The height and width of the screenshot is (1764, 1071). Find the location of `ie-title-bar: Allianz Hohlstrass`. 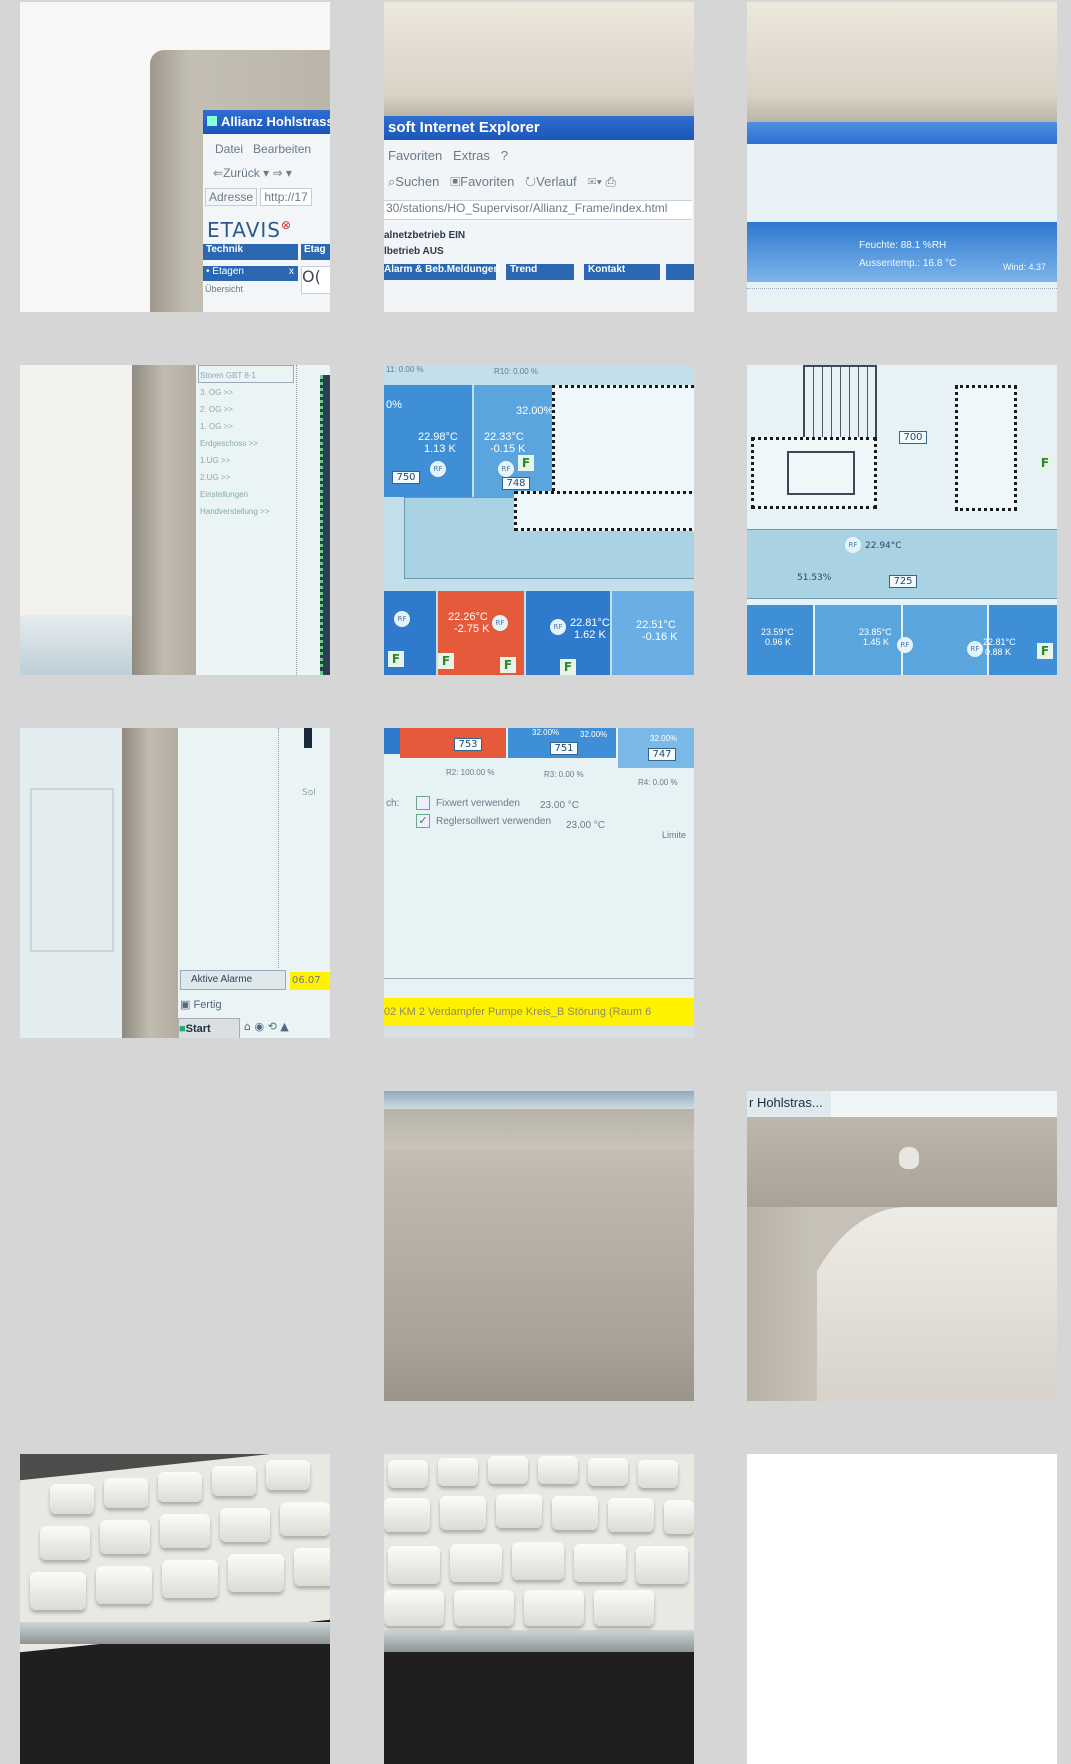

ie-title-bar: Allianz Hohlstrass is located at coordinates (266, 122).